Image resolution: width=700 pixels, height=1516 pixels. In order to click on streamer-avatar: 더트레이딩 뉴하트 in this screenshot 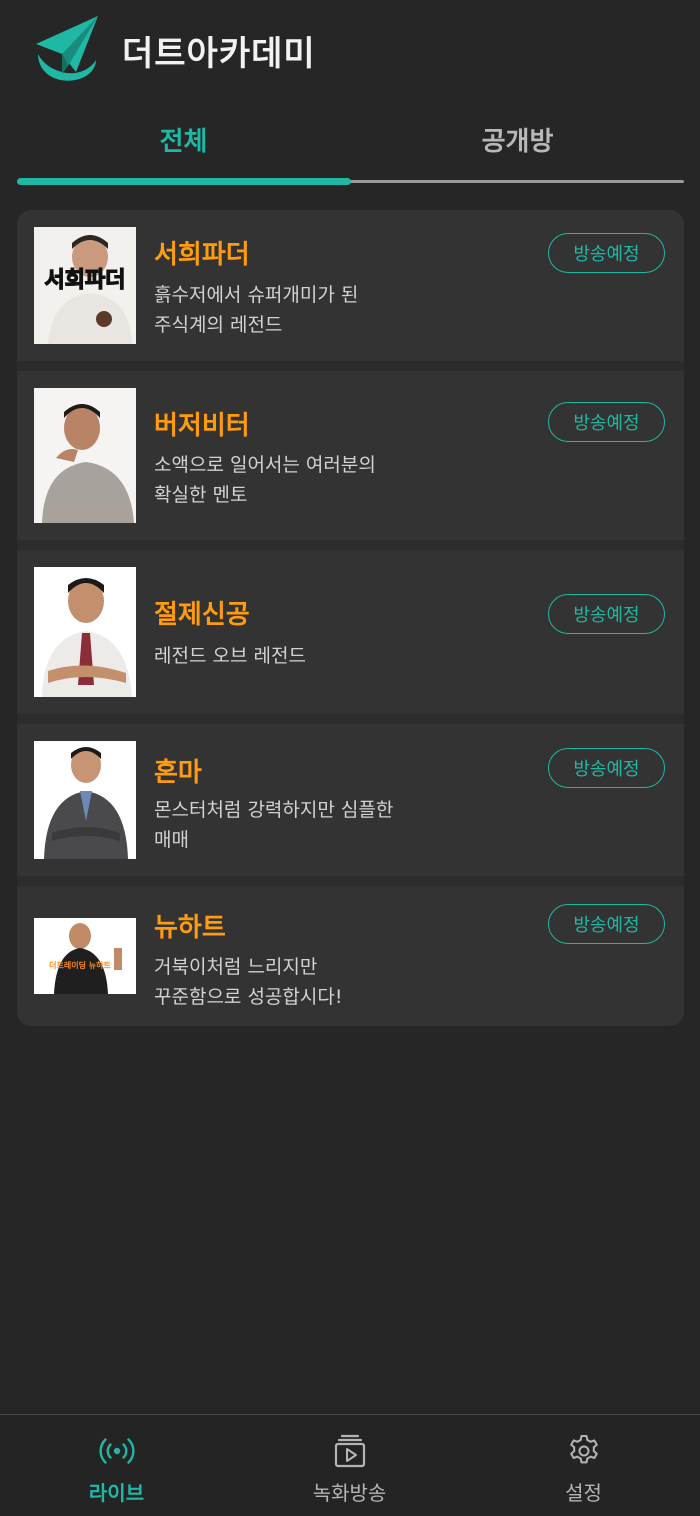, I will do `click(85, 956)`.